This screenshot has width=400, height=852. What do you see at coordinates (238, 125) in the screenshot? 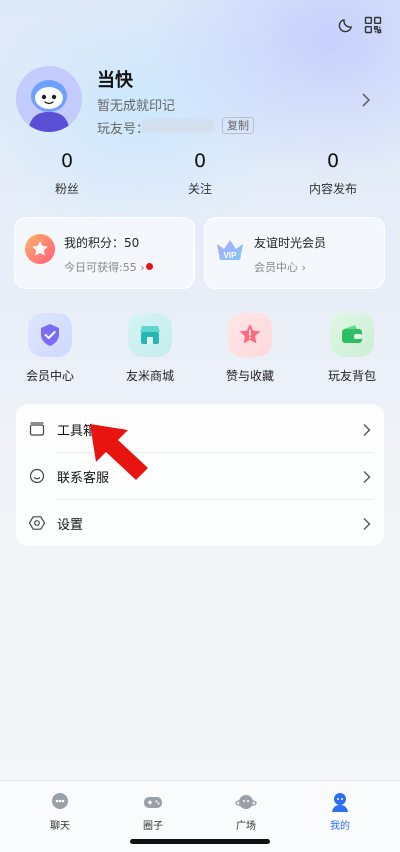
I see `copy-uid-button: 复制` at bounding box center [238, 125].